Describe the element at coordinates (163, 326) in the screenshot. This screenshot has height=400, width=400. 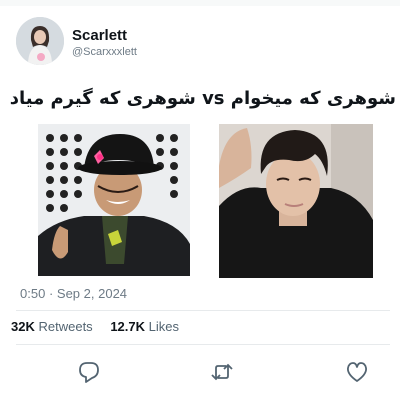
I see `likes-label: Likes` at that location.